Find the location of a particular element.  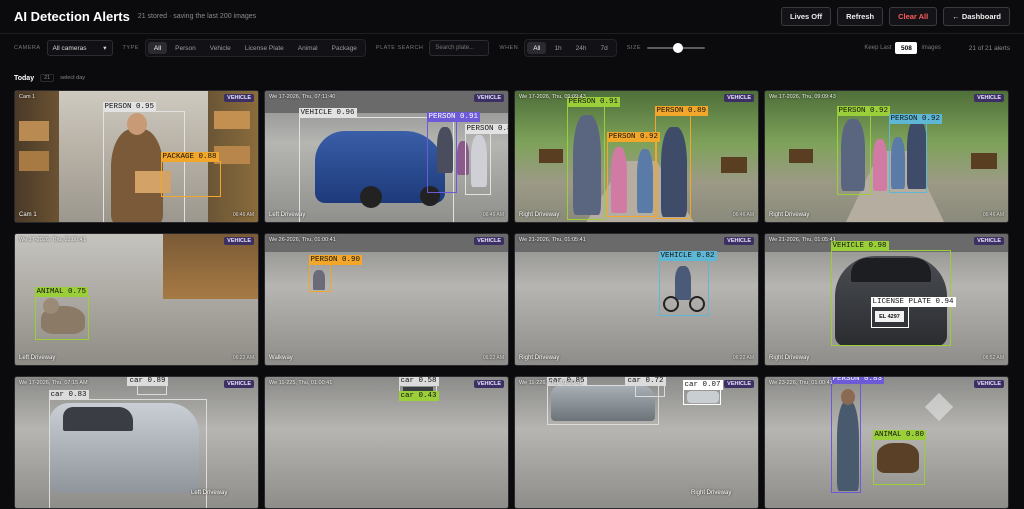

page-title: AI Detection Alerts is located at coordinates (72, 16).